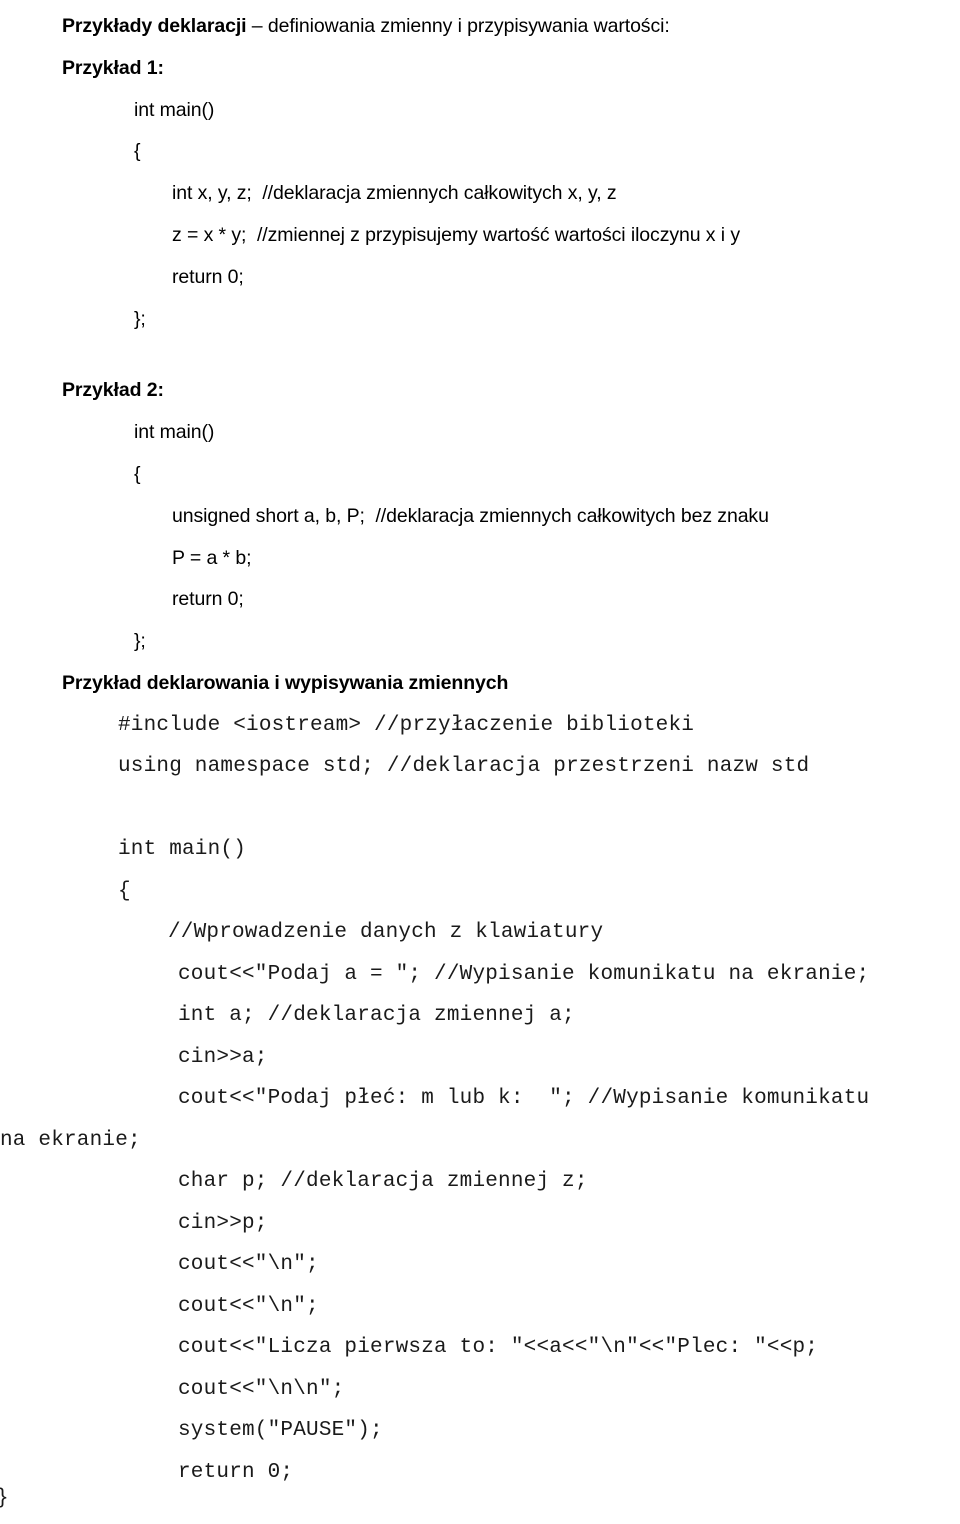 The image size is (960, 1524). Describe the element at coordinates (140, 641) in the screenshot. I see `example-2-code-line: };` at that location.